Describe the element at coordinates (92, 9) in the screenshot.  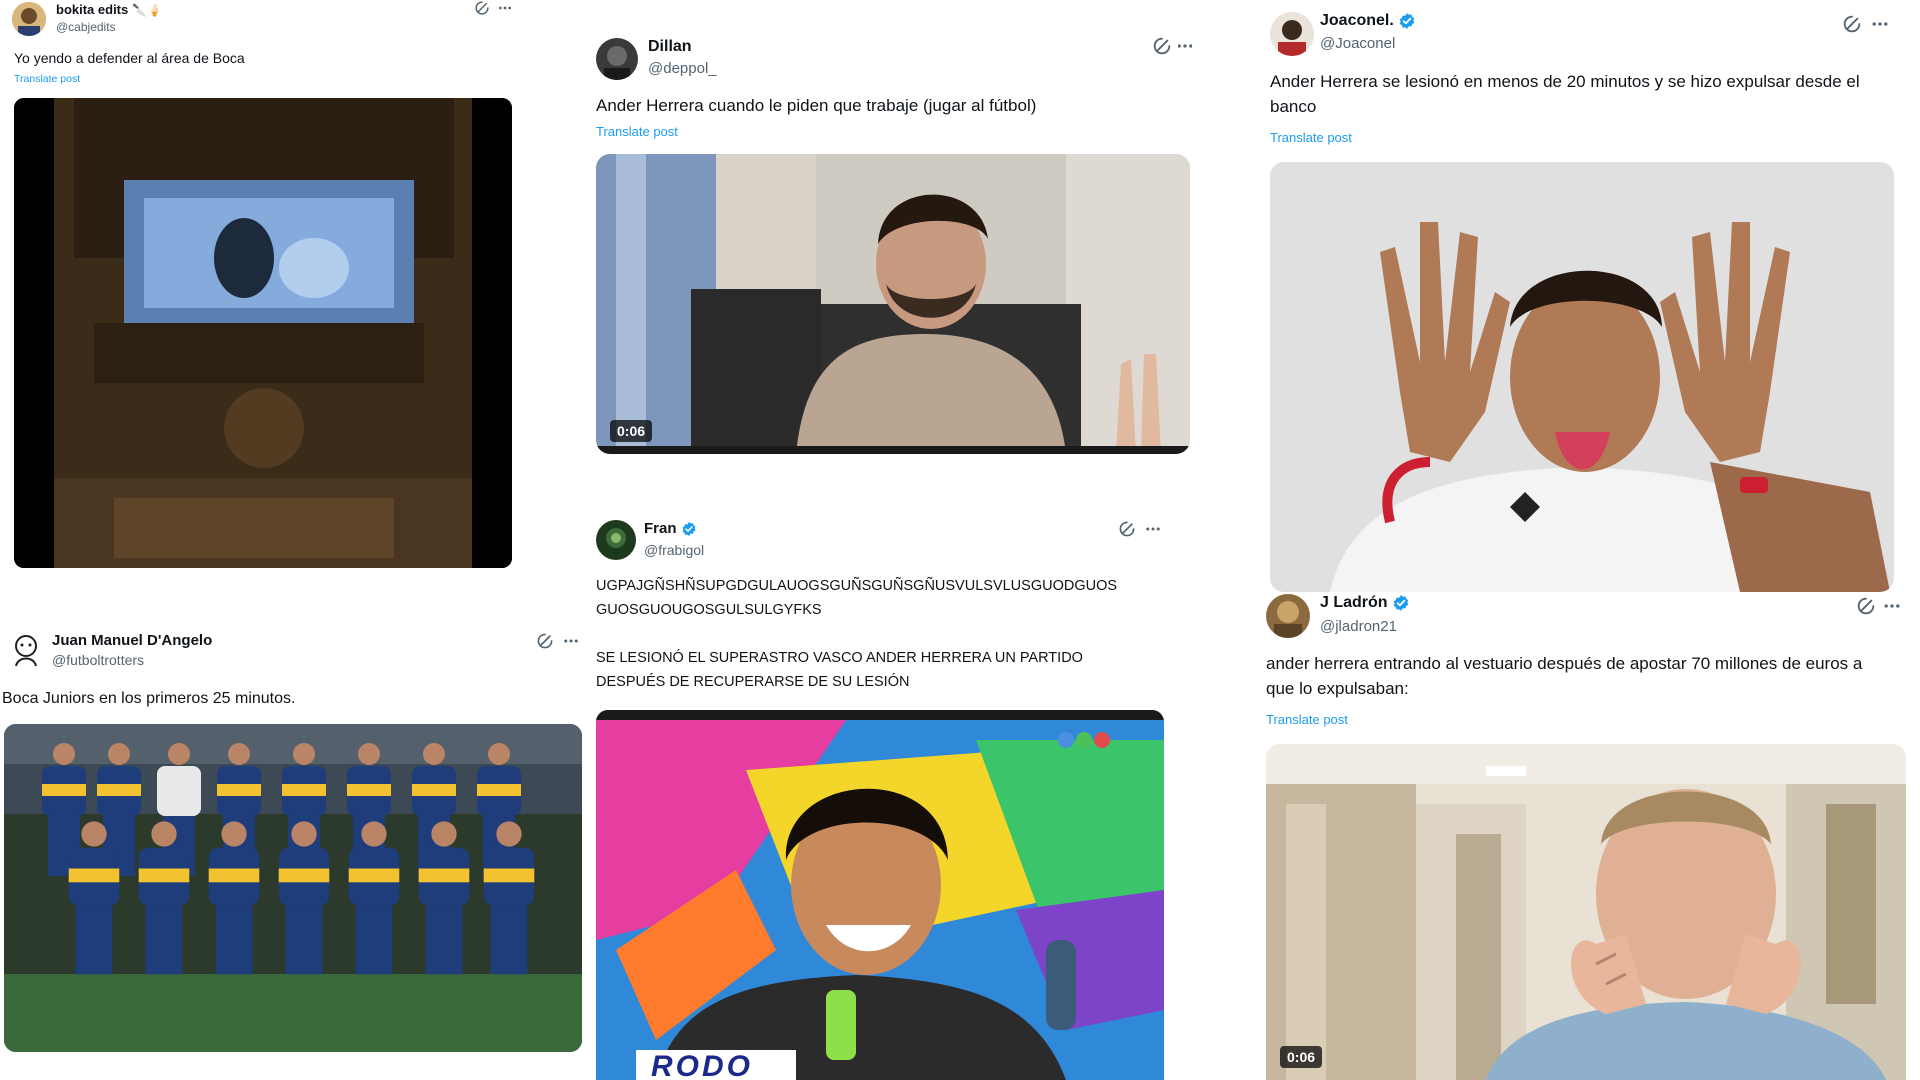
I see `author-name-text: bokita edits` at that location.